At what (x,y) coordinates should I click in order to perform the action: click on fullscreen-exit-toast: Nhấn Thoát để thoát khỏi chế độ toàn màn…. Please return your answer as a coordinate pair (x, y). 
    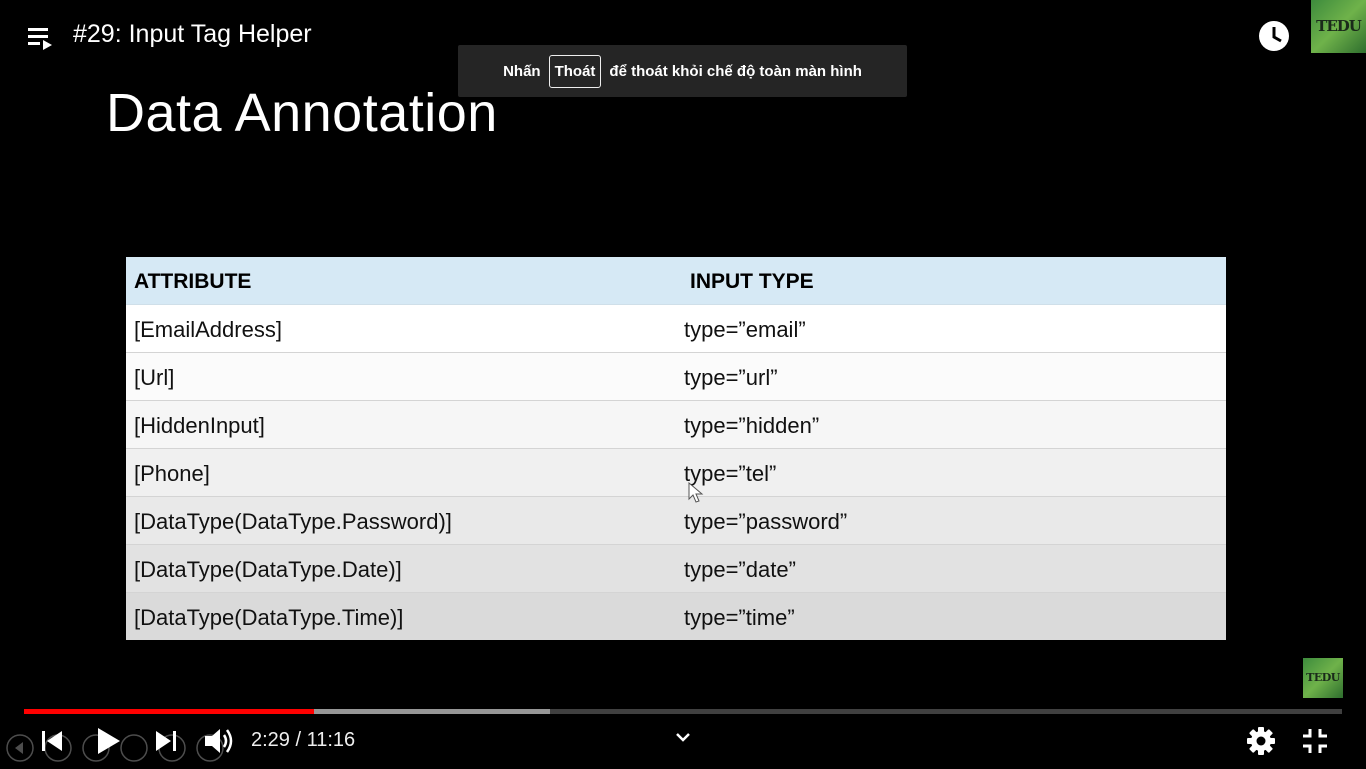
    Looking at the image, I should click on (682, 71).